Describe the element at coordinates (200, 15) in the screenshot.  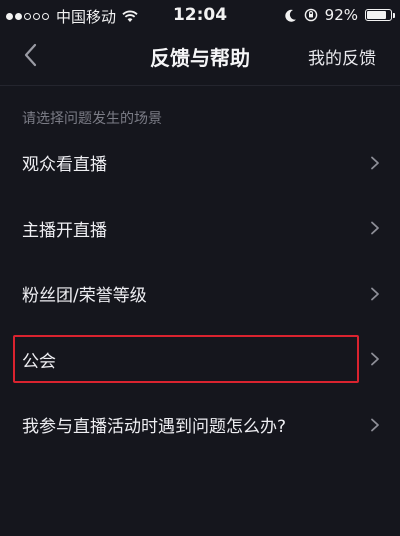
I see `status-bar: 中国移动 12:04 92%` at that location.